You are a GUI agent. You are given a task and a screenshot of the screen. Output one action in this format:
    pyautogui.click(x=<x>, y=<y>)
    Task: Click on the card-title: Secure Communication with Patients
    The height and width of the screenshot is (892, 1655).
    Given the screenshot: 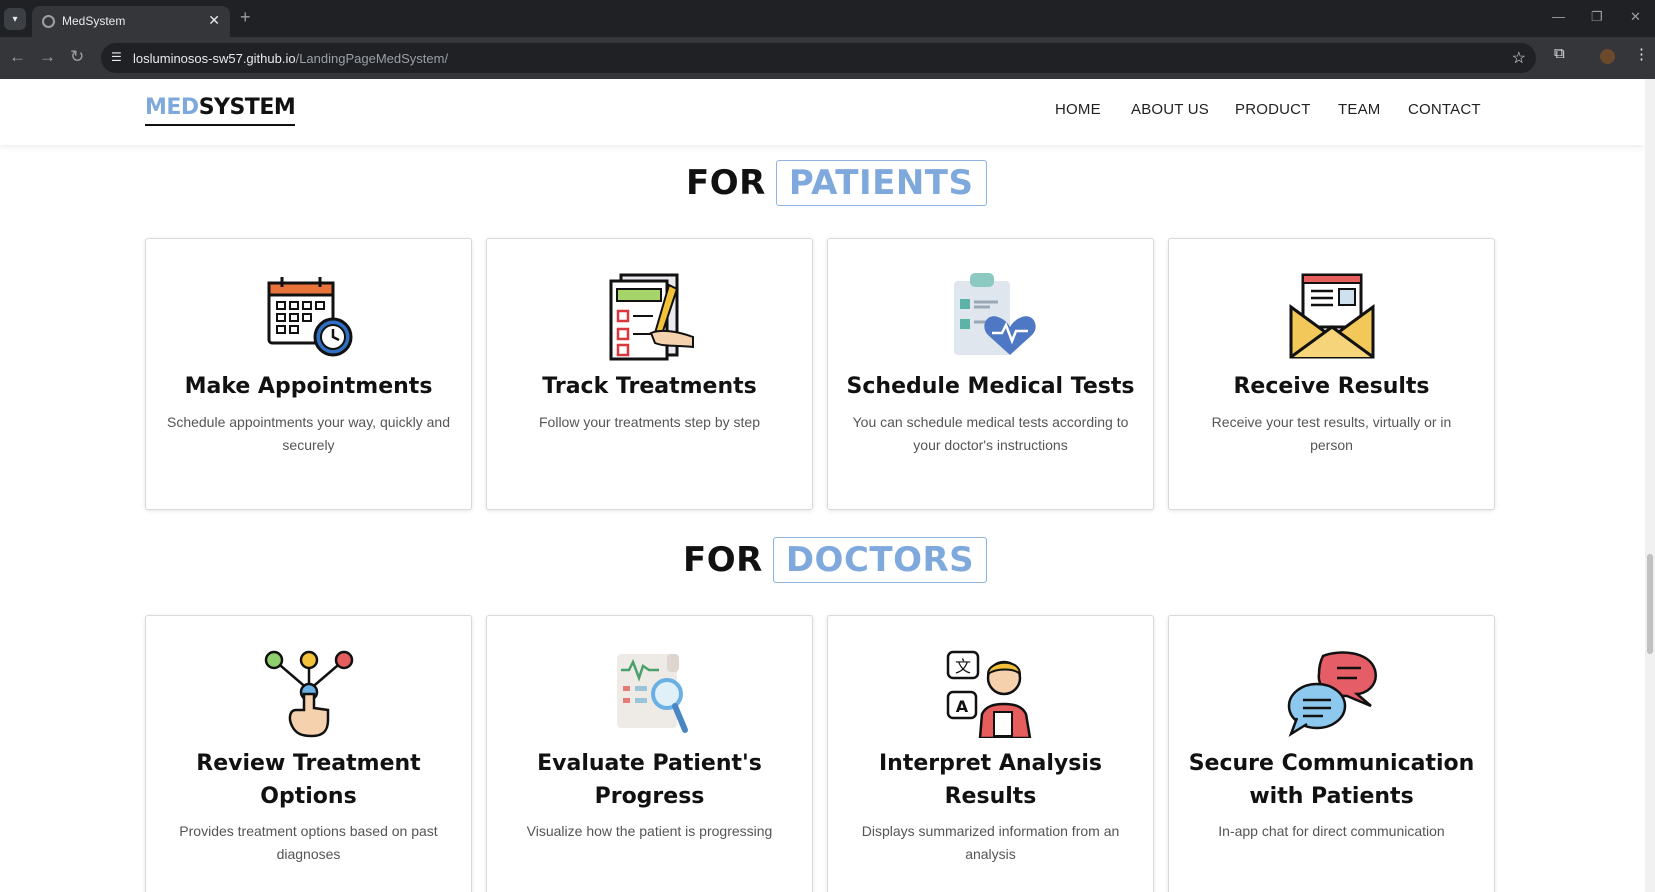 What is the action you would take?
    pyautogui.click(x=1331, y=780)
    